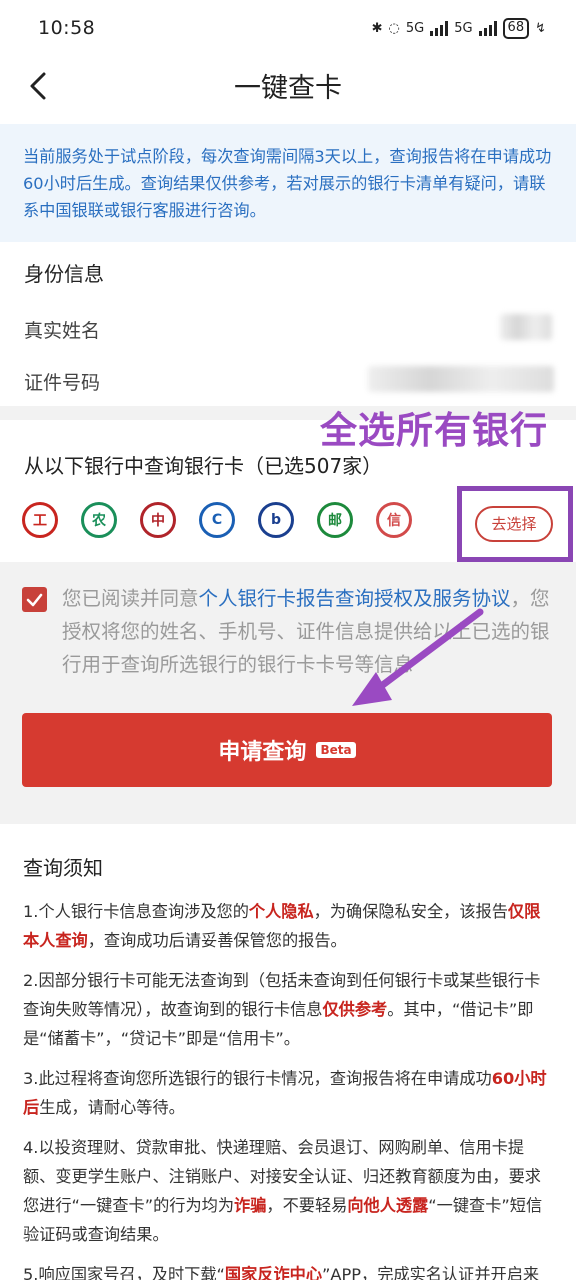  I want to click on id-number-value-blurred, so click(461, 379).